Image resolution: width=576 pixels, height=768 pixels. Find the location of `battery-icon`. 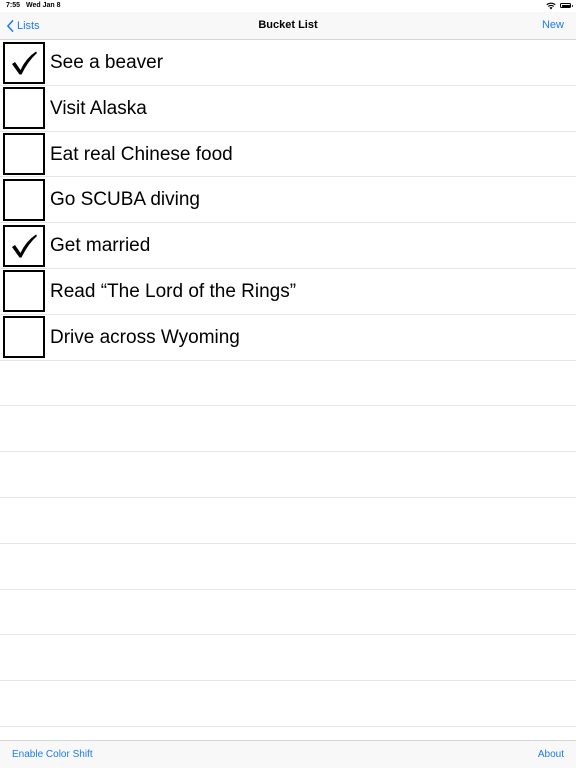

battery-icon is located at coordinates (566, 5).